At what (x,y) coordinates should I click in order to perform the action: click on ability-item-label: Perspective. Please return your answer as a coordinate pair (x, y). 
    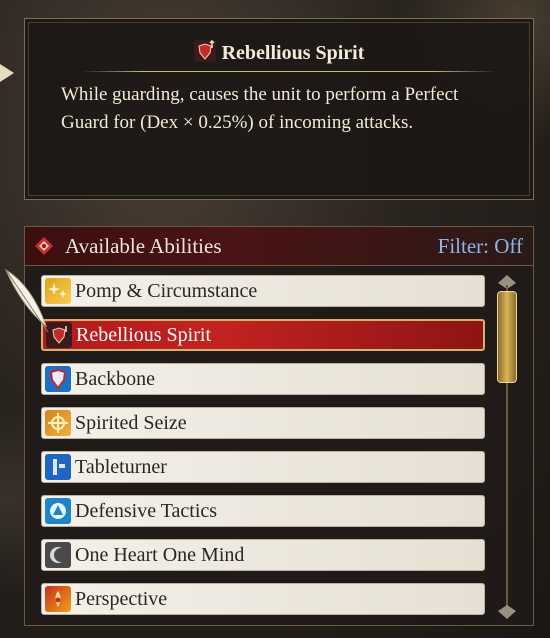
    Looking at the image, I should click on (121, 598).